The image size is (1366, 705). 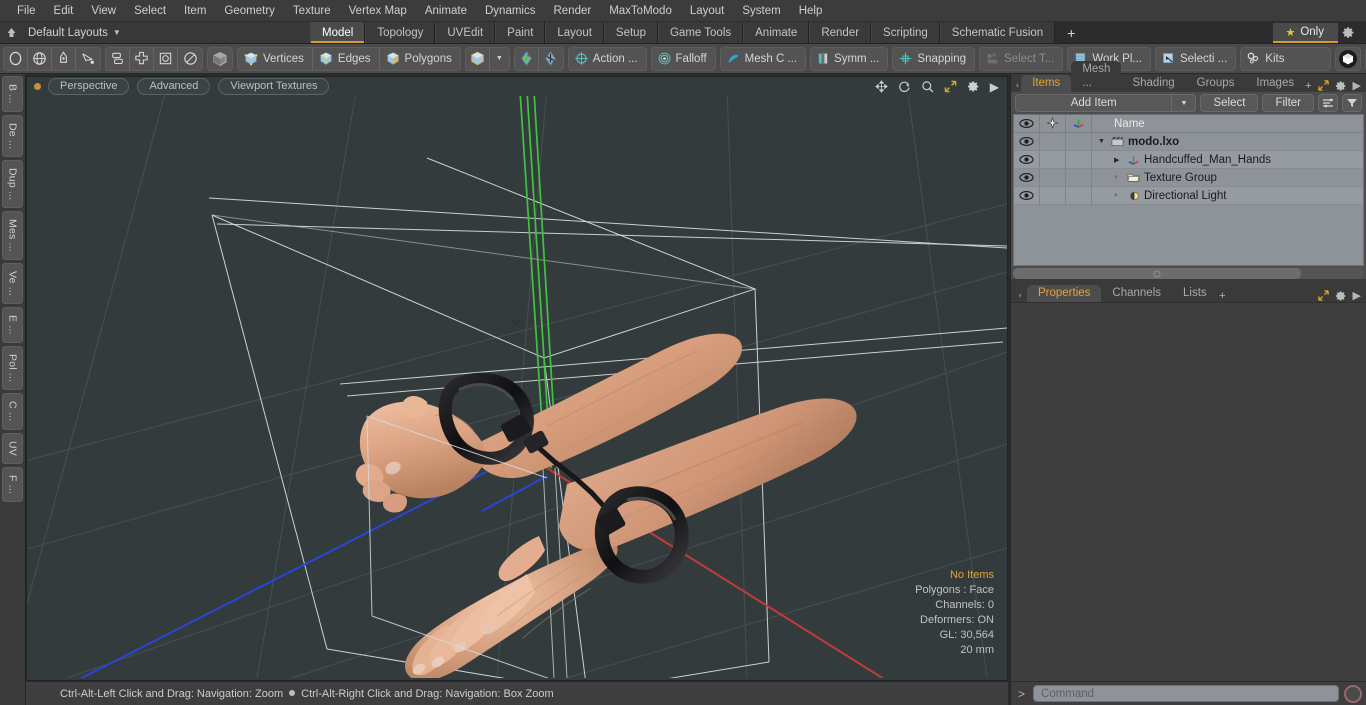 What do you see at coordinates (1071, 32) in the screenshot?
I see `add-layout-tab-button: +` at bounding box center [1071, 32].